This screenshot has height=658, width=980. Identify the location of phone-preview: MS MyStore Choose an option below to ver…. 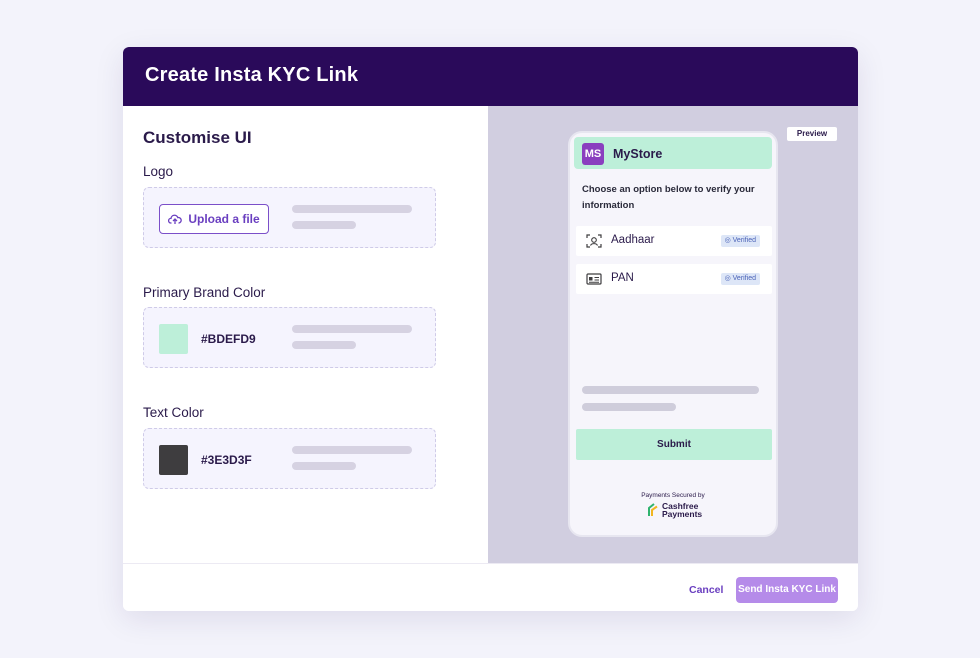
(673, 334).